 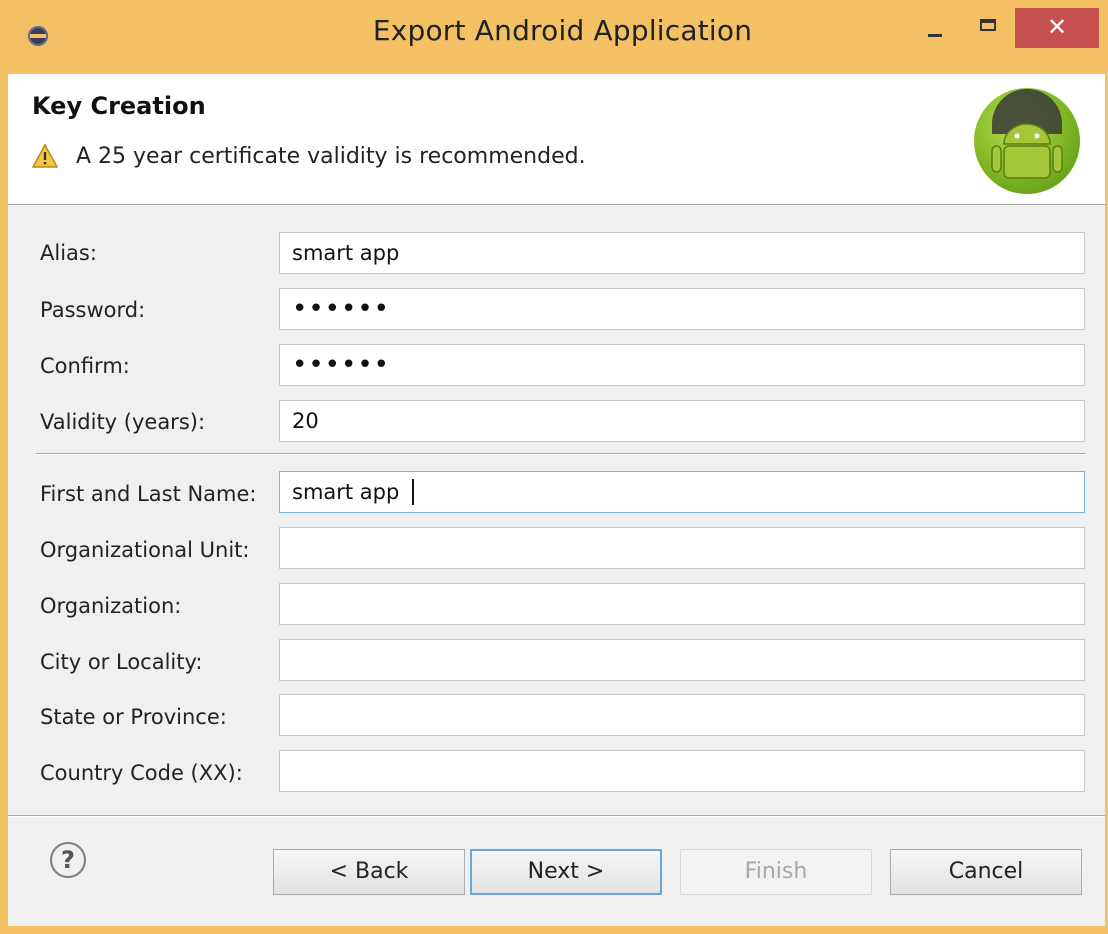 I want to click on validity-label: Validity (years):, so click(x=123, y=422).